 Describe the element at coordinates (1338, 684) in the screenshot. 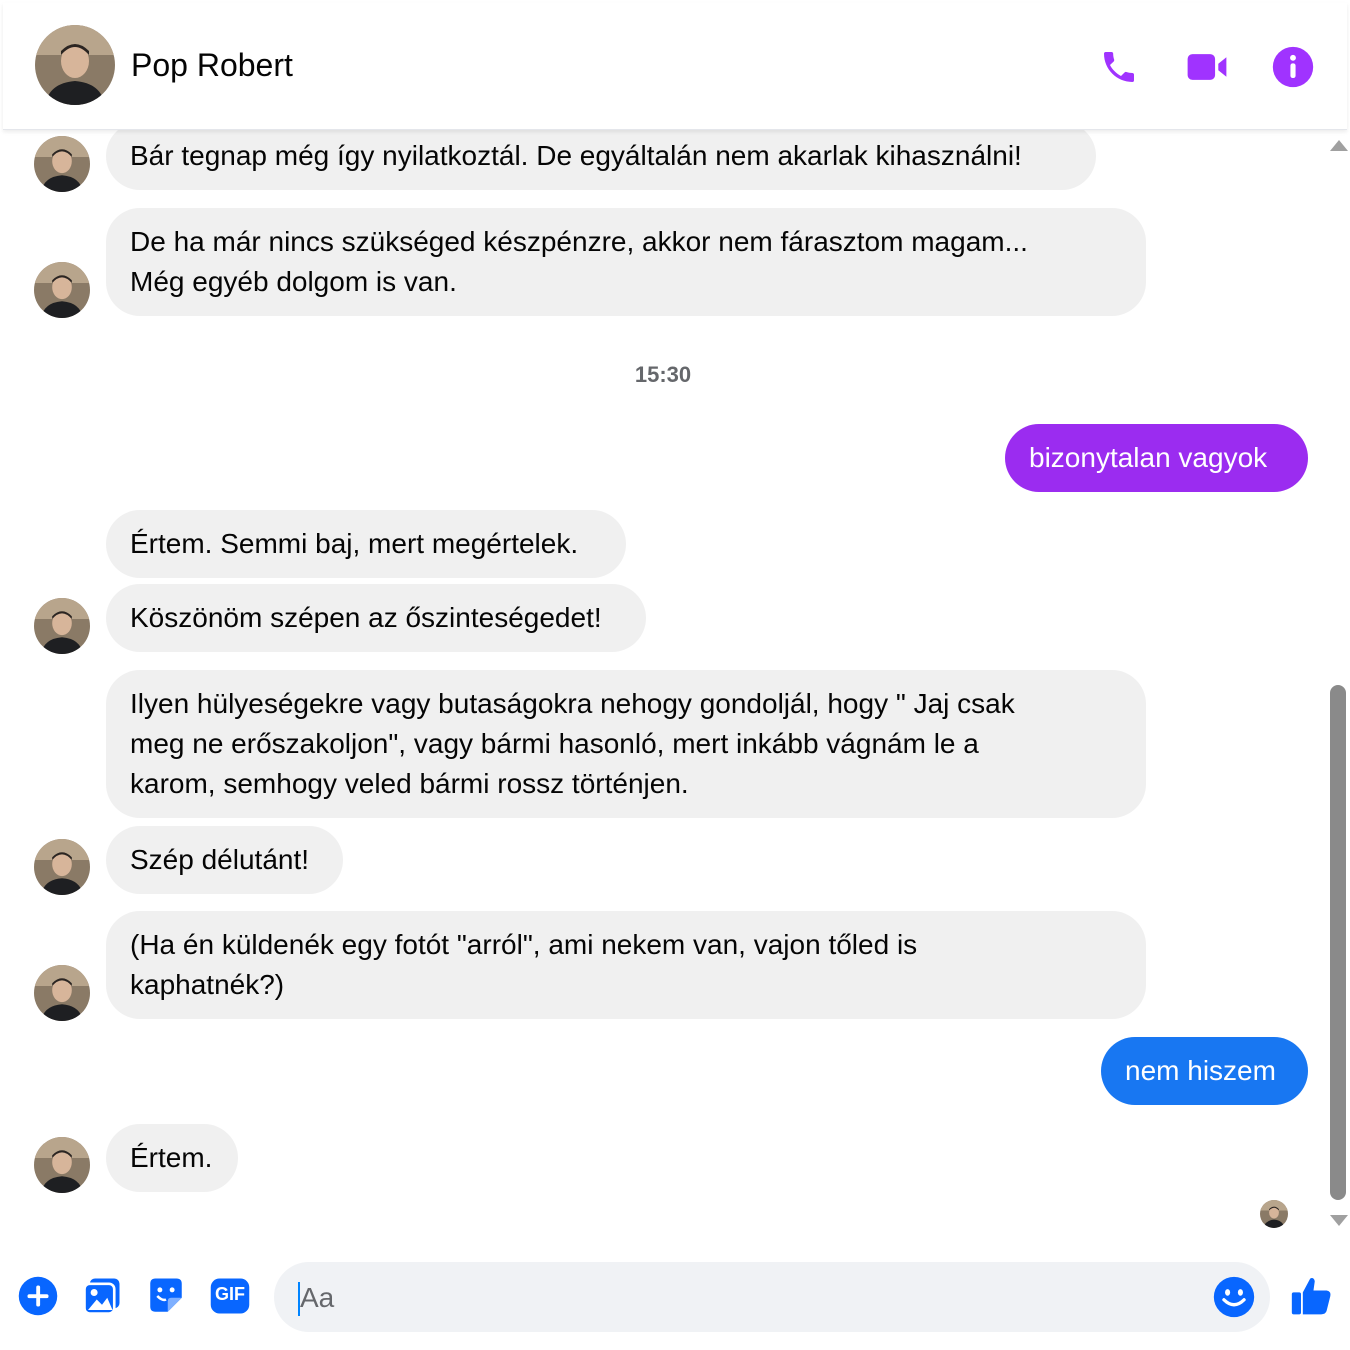

I see `thread-scrollbar` at that location.